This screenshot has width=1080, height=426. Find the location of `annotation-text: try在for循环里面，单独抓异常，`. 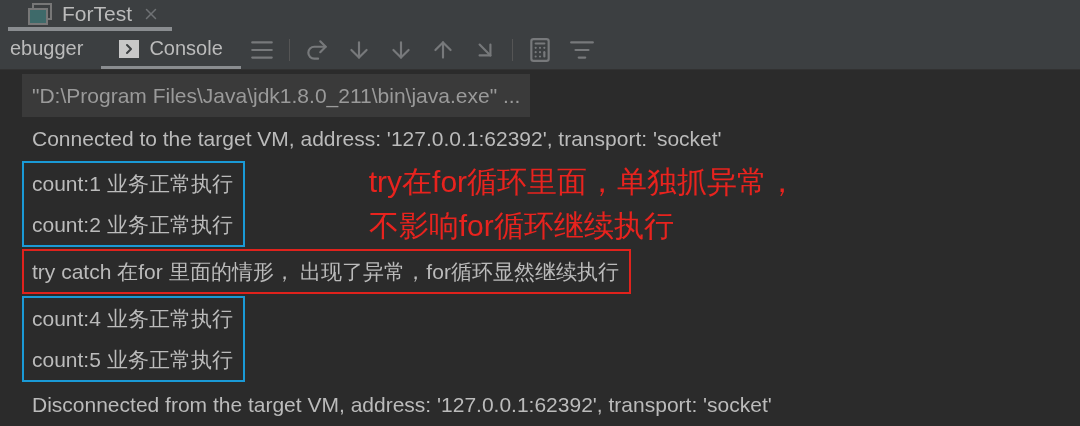

annotation-text: try在for循环里面，单独抓异常， is located at coordinates (583, 182).